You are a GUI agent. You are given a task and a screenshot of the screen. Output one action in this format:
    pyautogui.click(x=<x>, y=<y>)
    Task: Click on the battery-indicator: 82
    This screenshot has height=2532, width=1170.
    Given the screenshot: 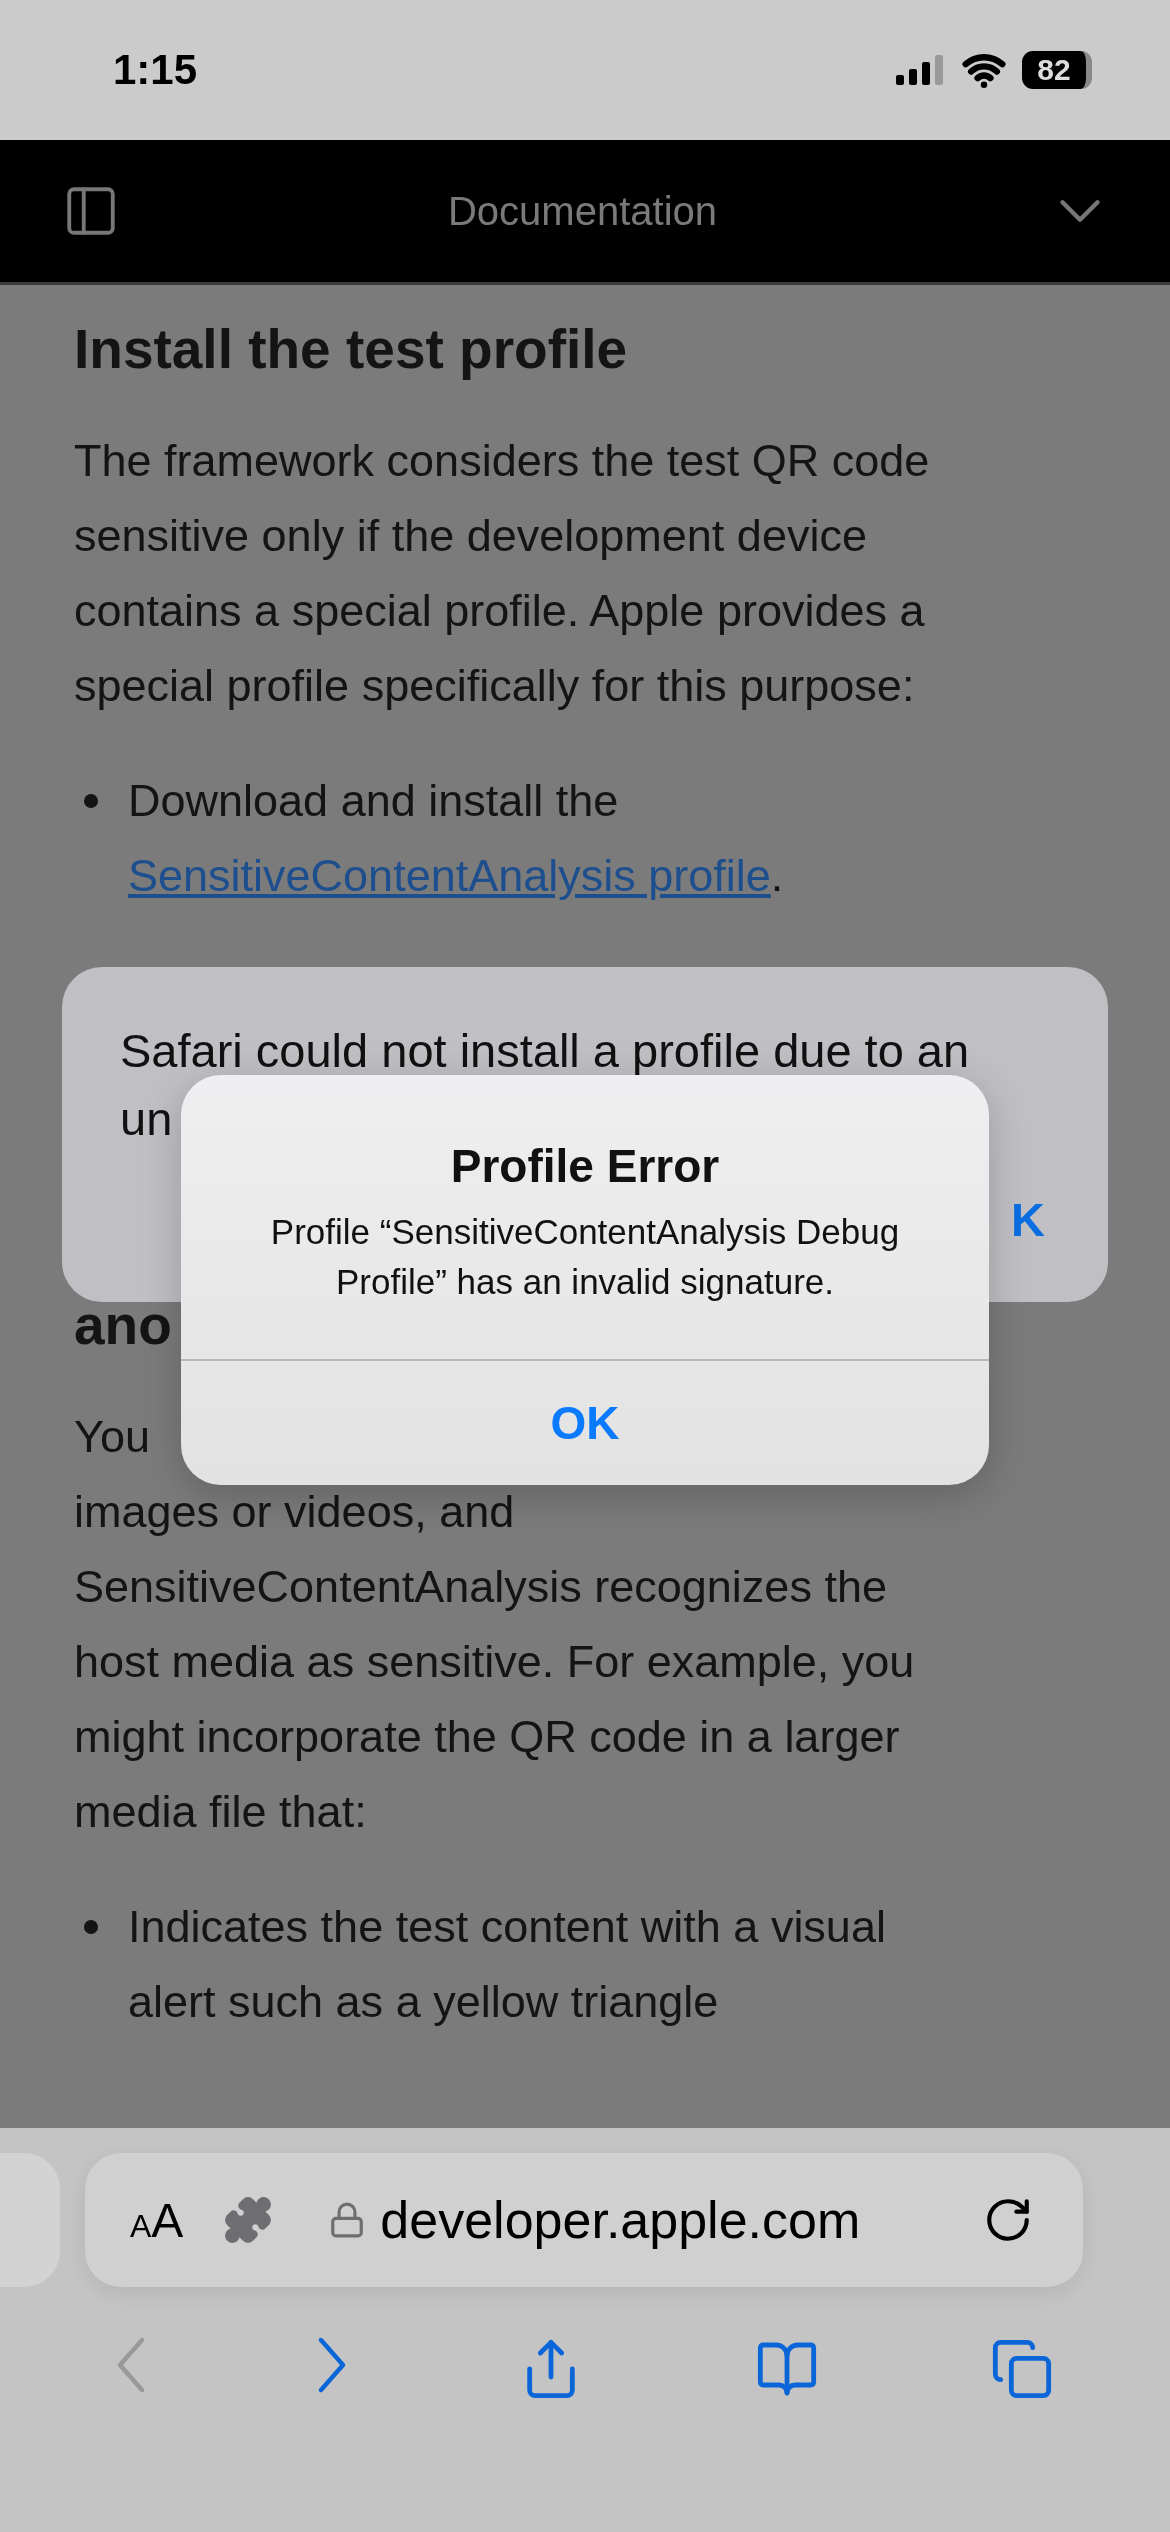 What is the action you would take?
    pyautogui.click(x=1057, y=70)
    